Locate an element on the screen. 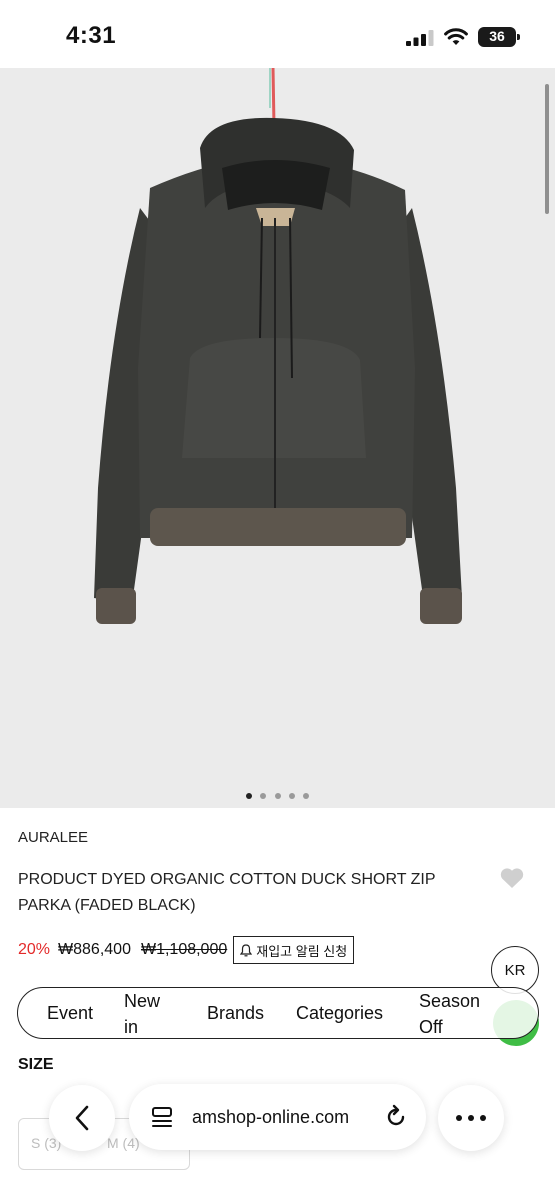 This screenshot has height=1200, width=555. brand-name: AURALEE is located at coordinates (53, 837).